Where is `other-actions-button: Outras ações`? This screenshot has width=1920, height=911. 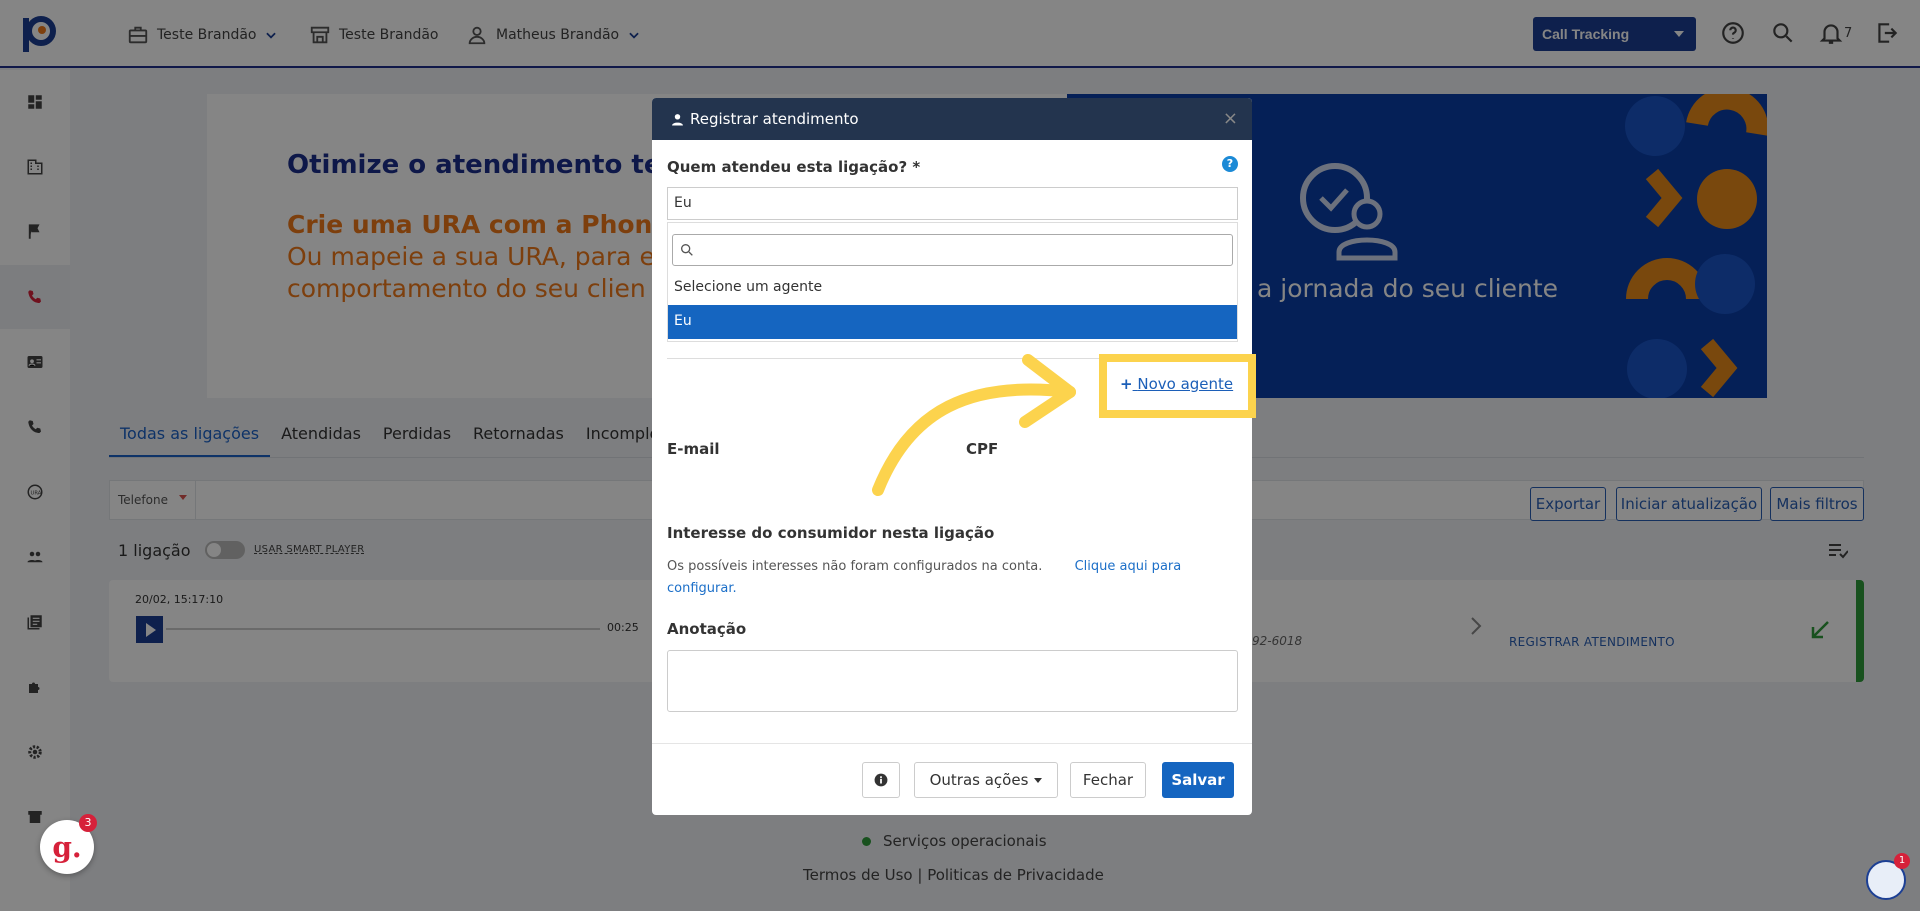
other-actions-button: Outras ações is located at coordinates (986, 780).